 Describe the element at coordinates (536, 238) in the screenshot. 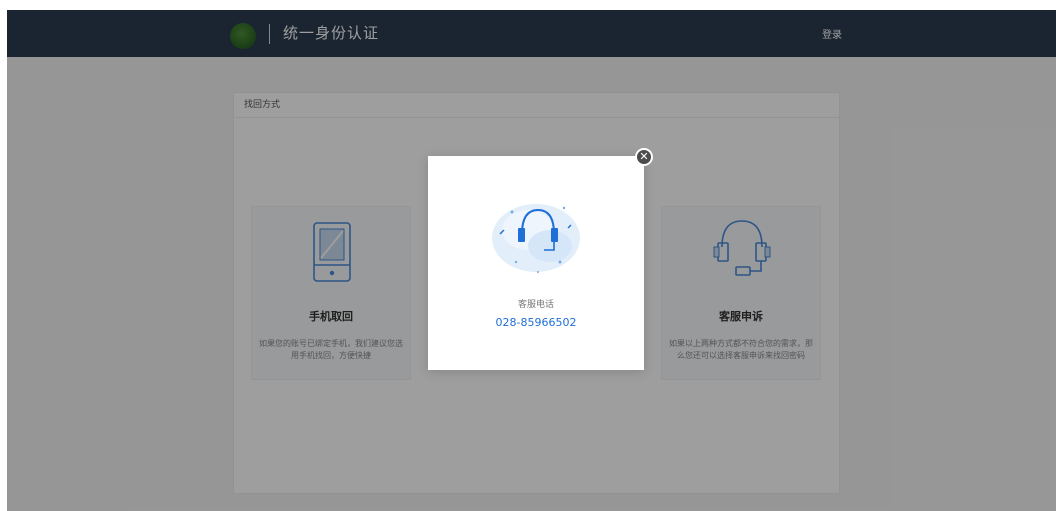

I see `customer-service-headset-icon` at that location.